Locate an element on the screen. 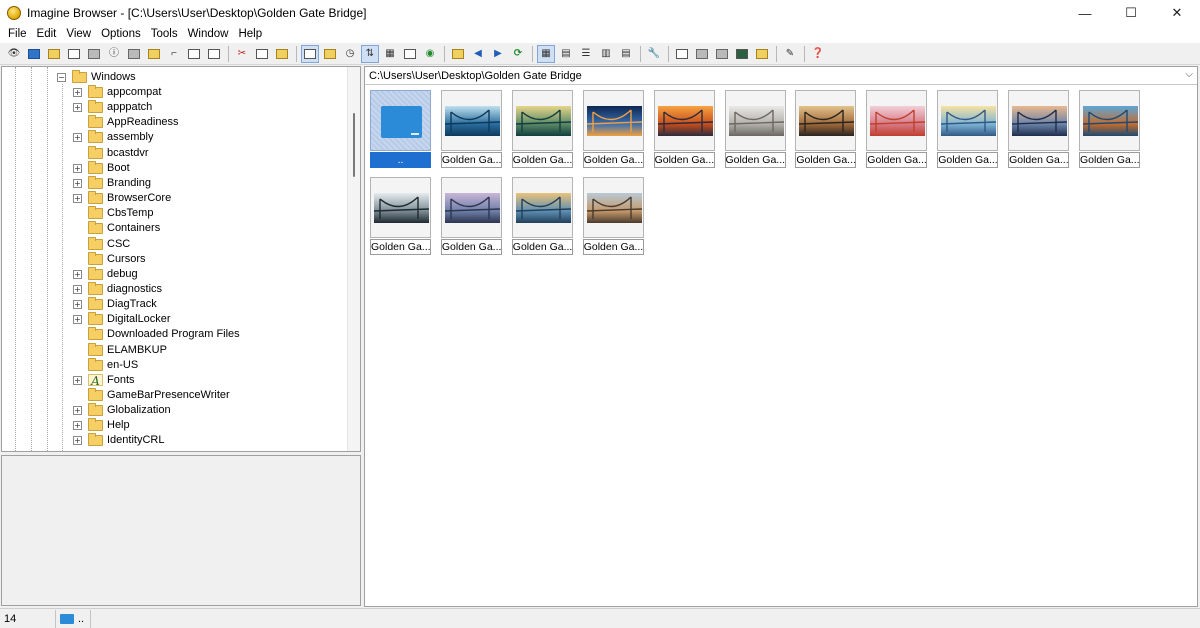  tree-item: + assembly is located at coordinates (113, 137).